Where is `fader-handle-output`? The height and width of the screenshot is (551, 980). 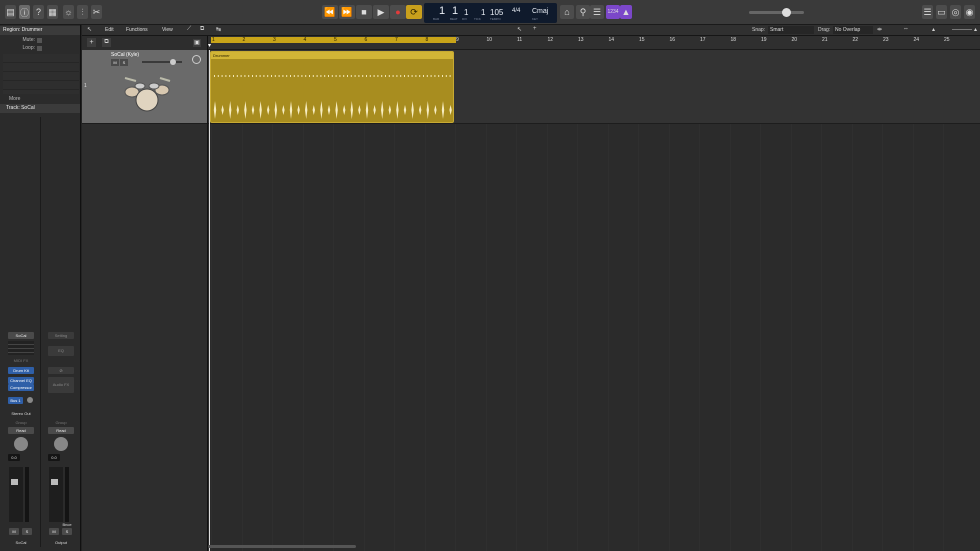 fader-handle-output is located at coordinates (54, 482).